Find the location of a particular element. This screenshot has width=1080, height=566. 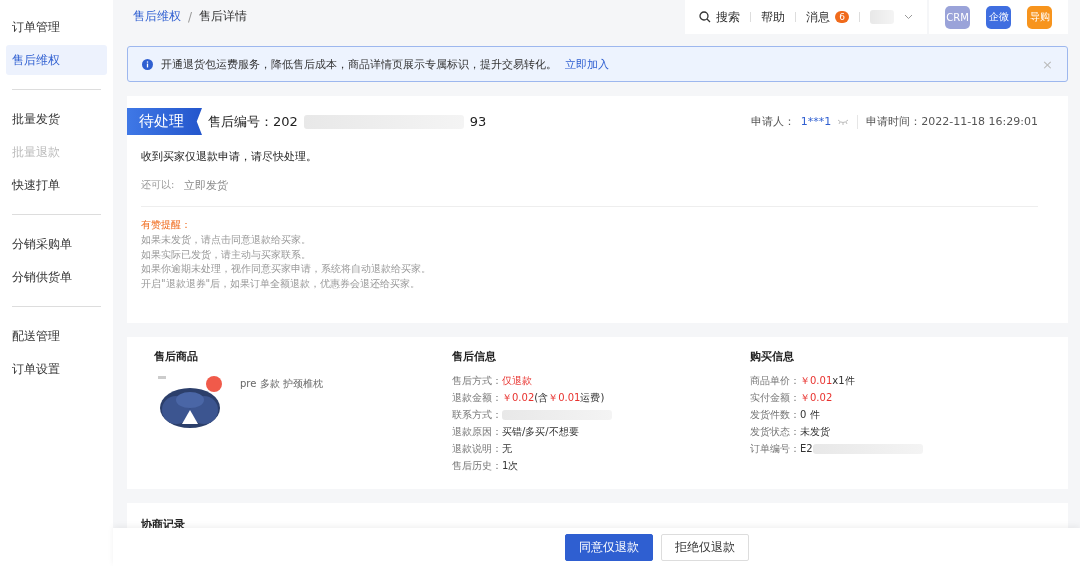

sidebar-item: 配送管理 is located at coordinates (56, 336).